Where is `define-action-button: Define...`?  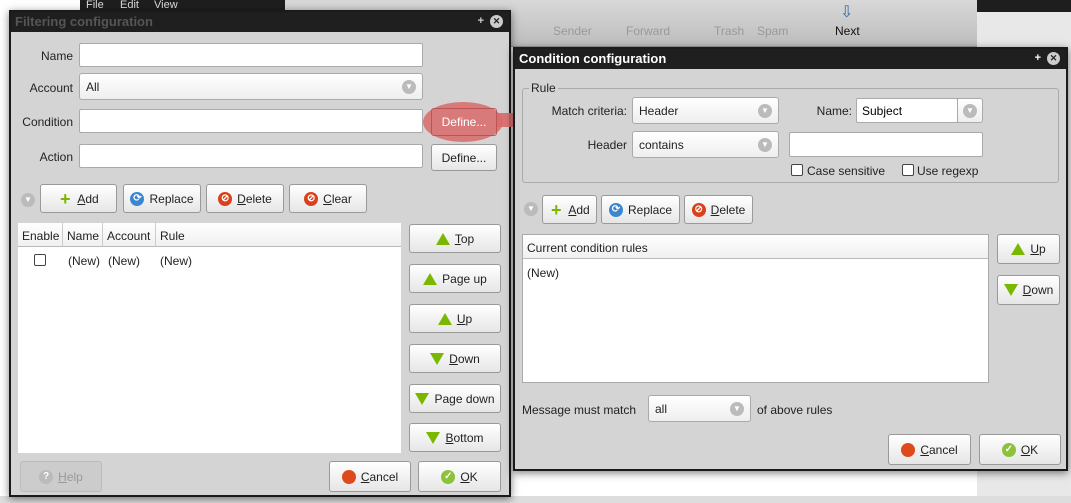
define-action-button: Define... is located at coordinates (464, 157).